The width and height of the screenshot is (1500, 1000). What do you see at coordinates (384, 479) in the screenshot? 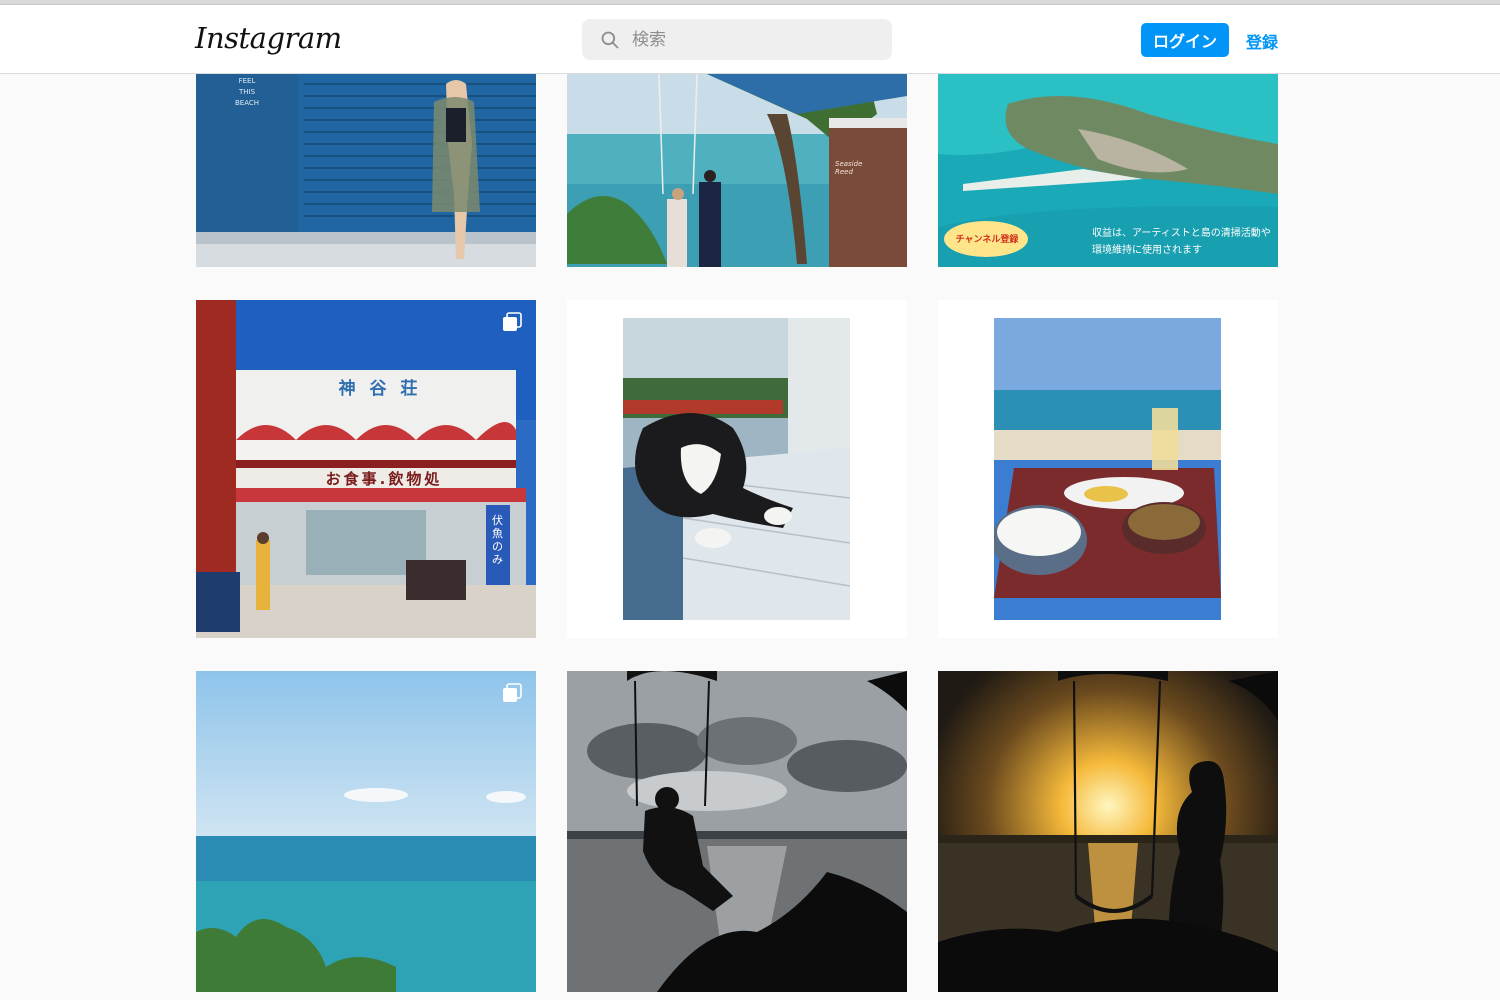
I see `shop-name-sign: お食事.飲物処` at bounding box center [384, 479].